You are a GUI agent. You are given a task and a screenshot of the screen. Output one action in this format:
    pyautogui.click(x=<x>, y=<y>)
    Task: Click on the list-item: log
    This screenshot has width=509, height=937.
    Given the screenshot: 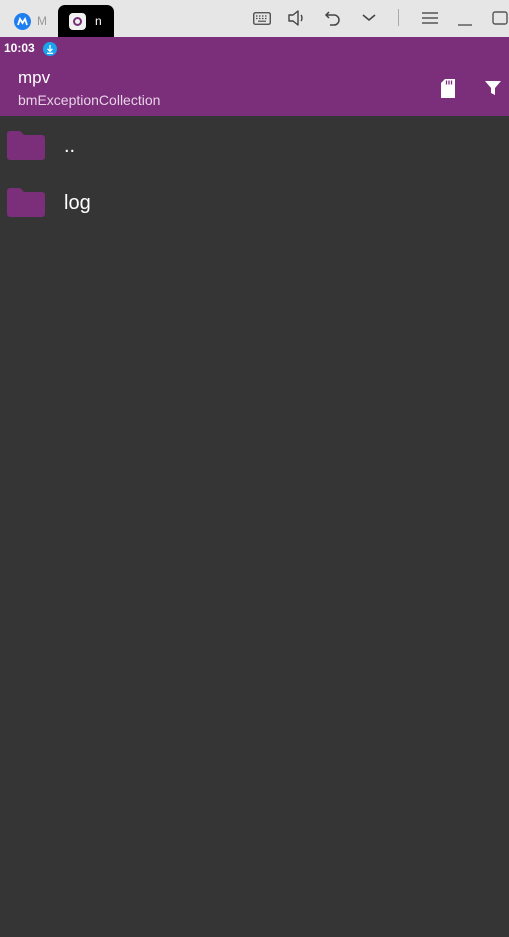 What is the action you would take?
    pyautogui.click(x=254, y=201)
    